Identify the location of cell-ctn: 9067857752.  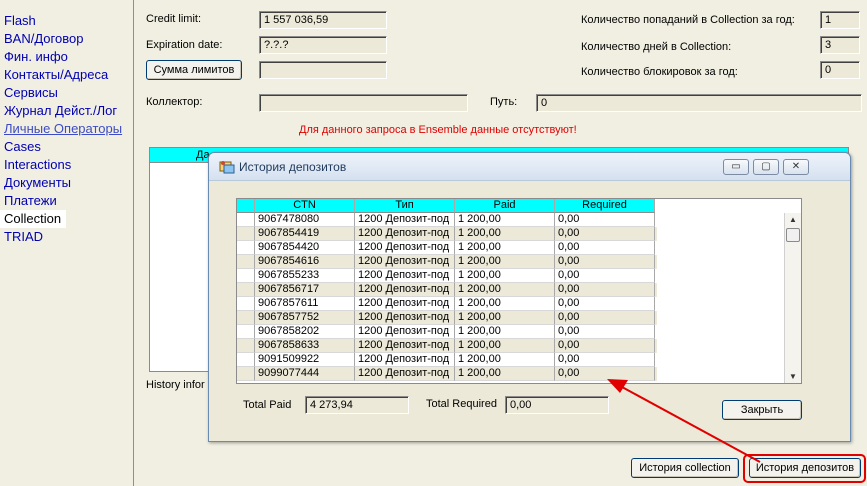
(305, 318).